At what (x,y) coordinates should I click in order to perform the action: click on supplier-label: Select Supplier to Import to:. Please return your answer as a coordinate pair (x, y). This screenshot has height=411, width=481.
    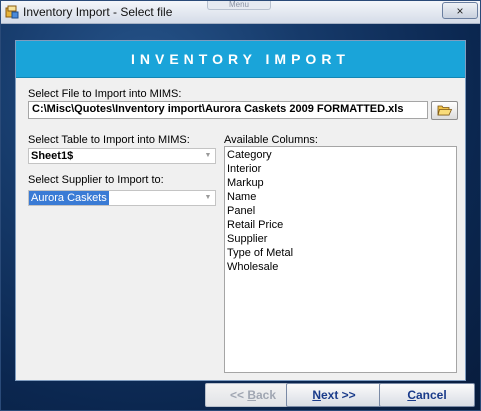
    Looking at the image, I should click on (96, 180).